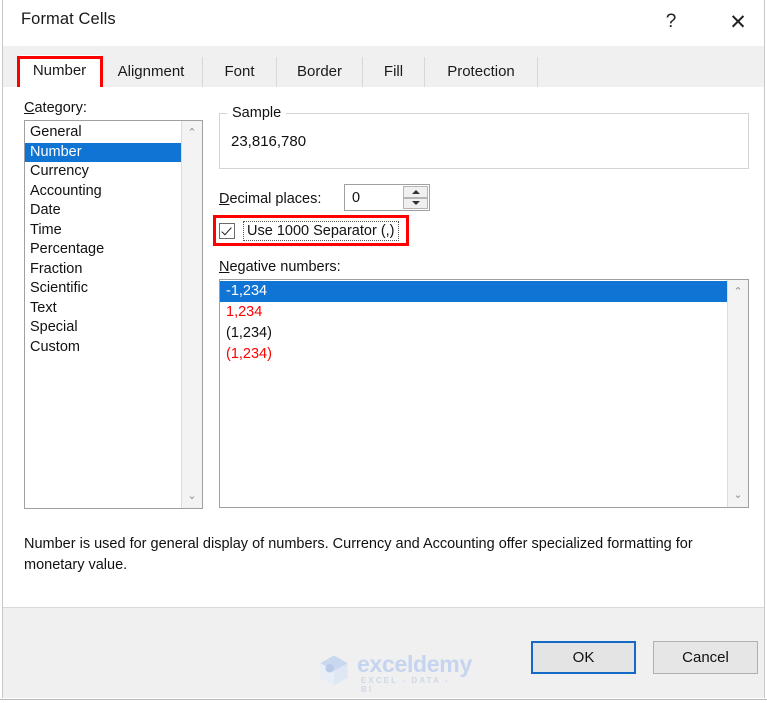 The image size is (767, 703). I want to click on bottom-edge, so click(383, 701).